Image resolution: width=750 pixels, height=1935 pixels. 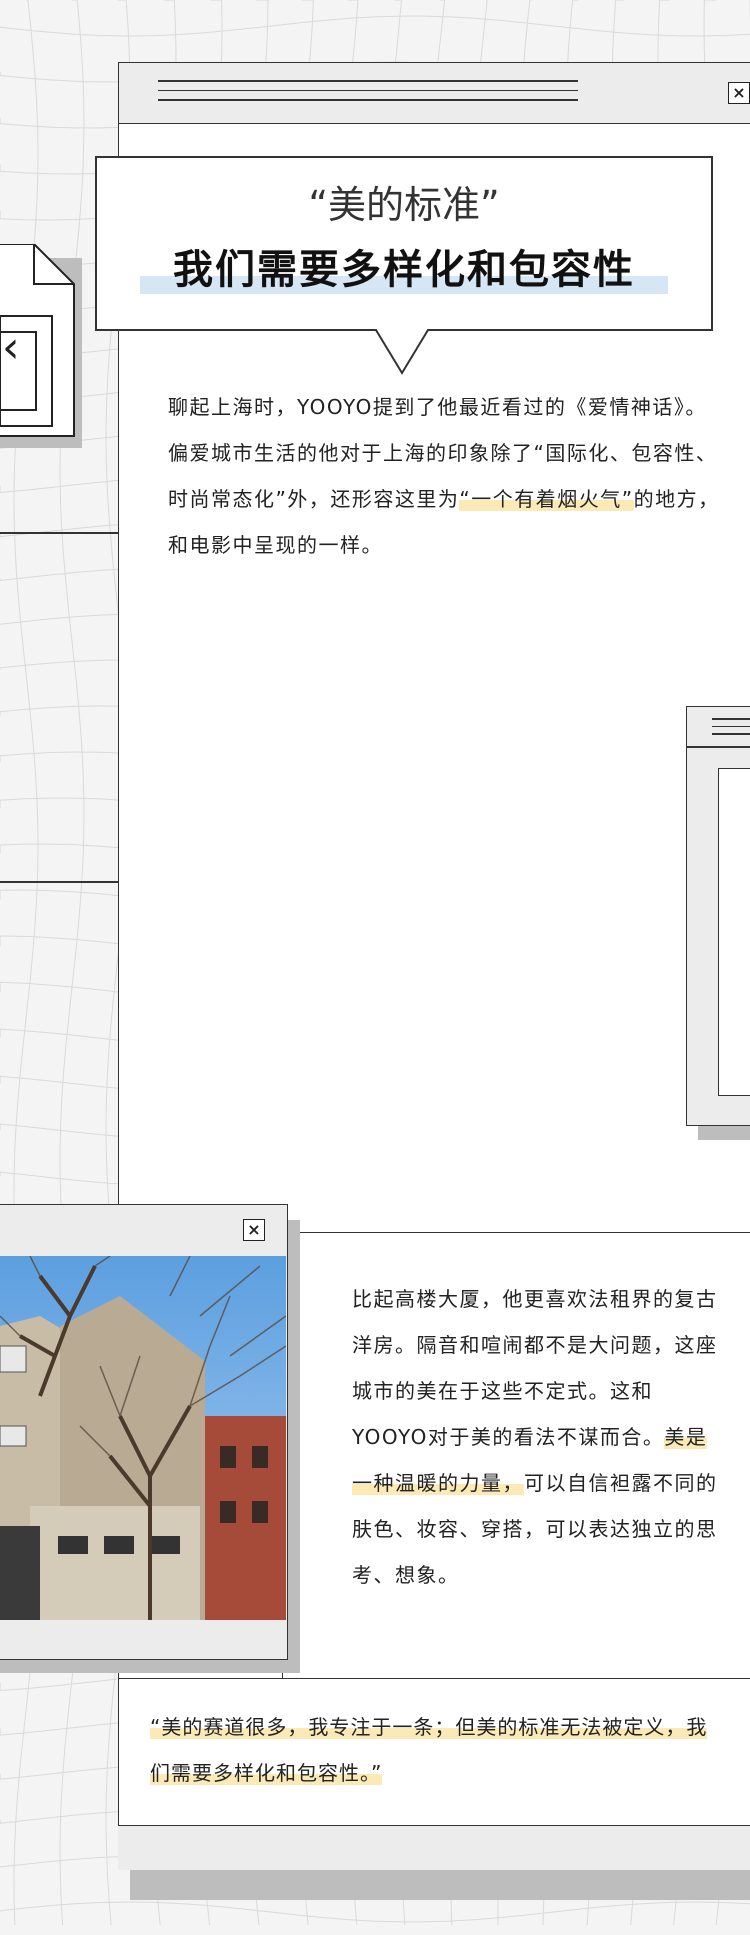 I want to click on quote-text: “美的赛道很多，我专注于一条；但美的标准无法被定义，我们需要多样化和包容性。”, so click(x=439, y=1750).